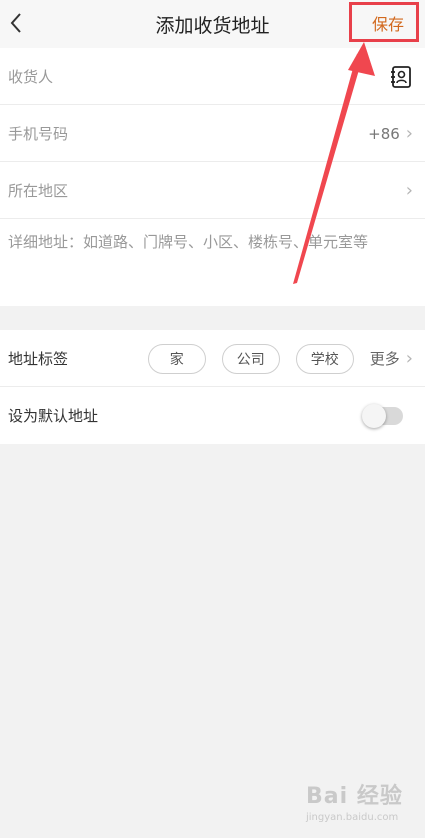  I want to click on region-row: 所在地区 ›, so click(212, 190).